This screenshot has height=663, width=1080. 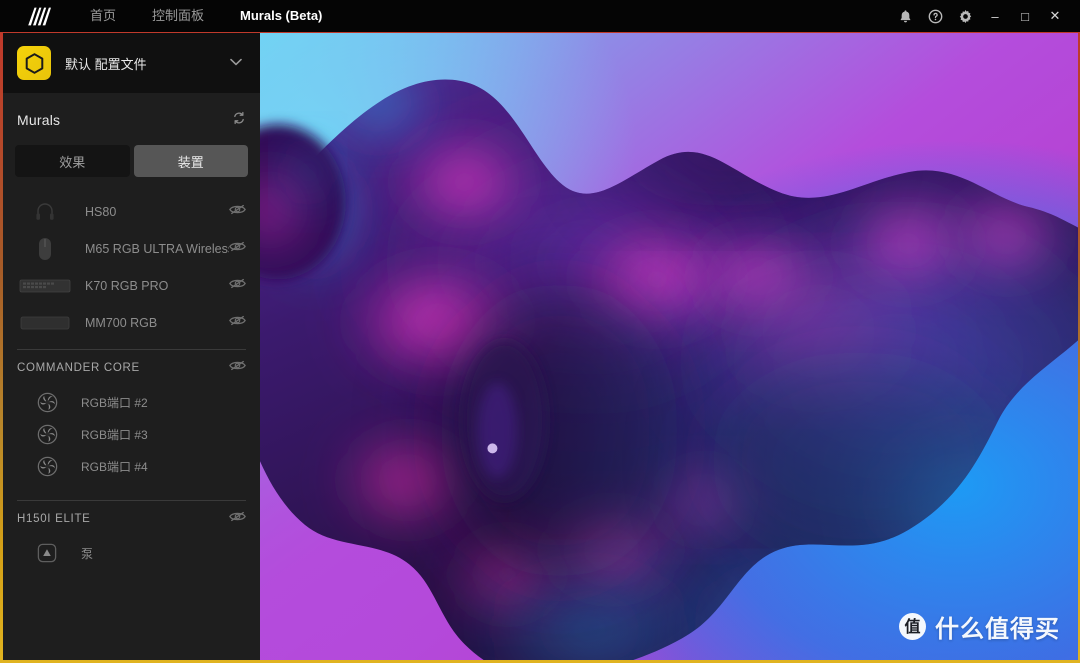 I want to click on murals-section-header: Murals, so click(x=131, y=120).